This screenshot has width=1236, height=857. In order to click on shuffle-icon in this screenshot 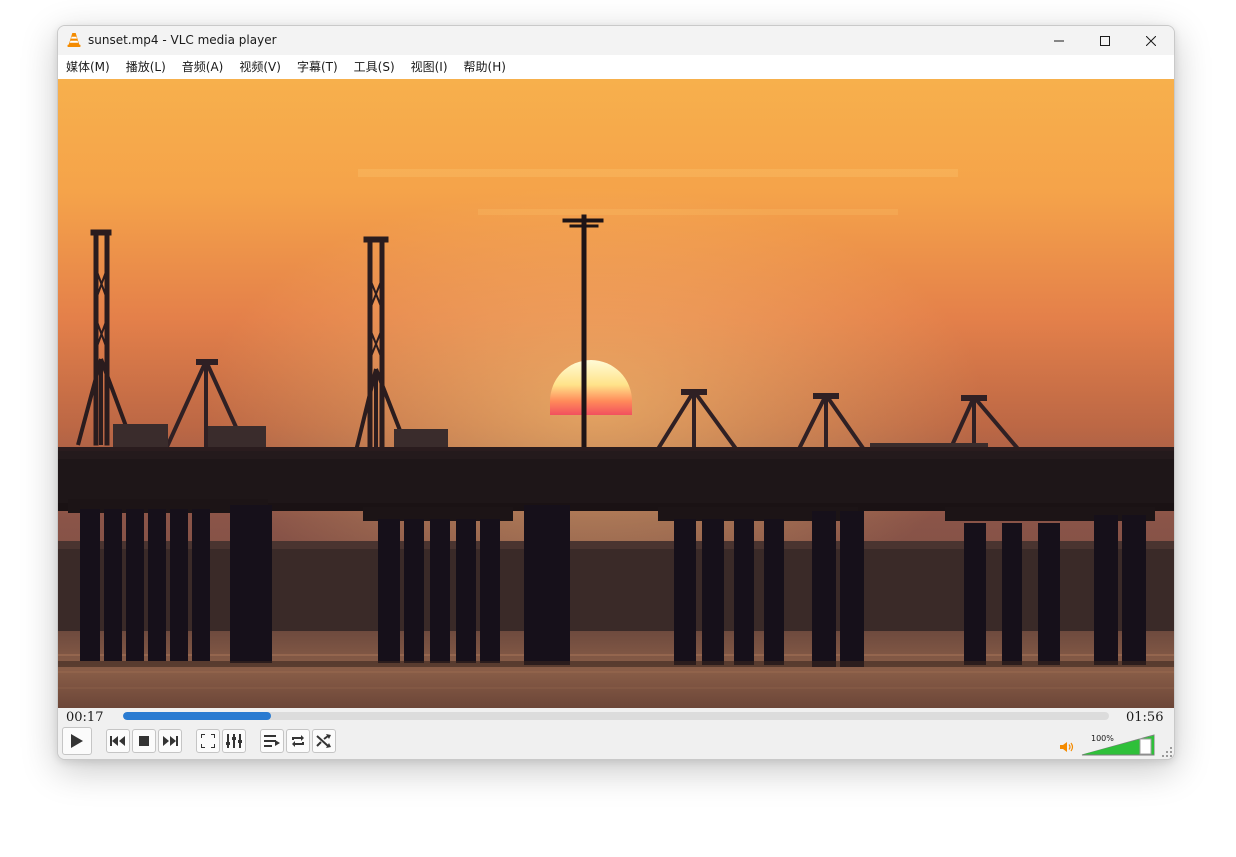, I will do `click(323, 741)`.